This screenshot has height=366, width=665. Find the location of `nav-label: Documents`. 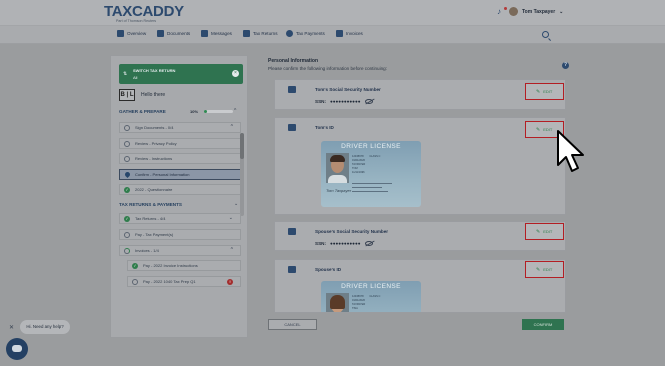

nav-label: Documents is located at coordinates (179, 33).